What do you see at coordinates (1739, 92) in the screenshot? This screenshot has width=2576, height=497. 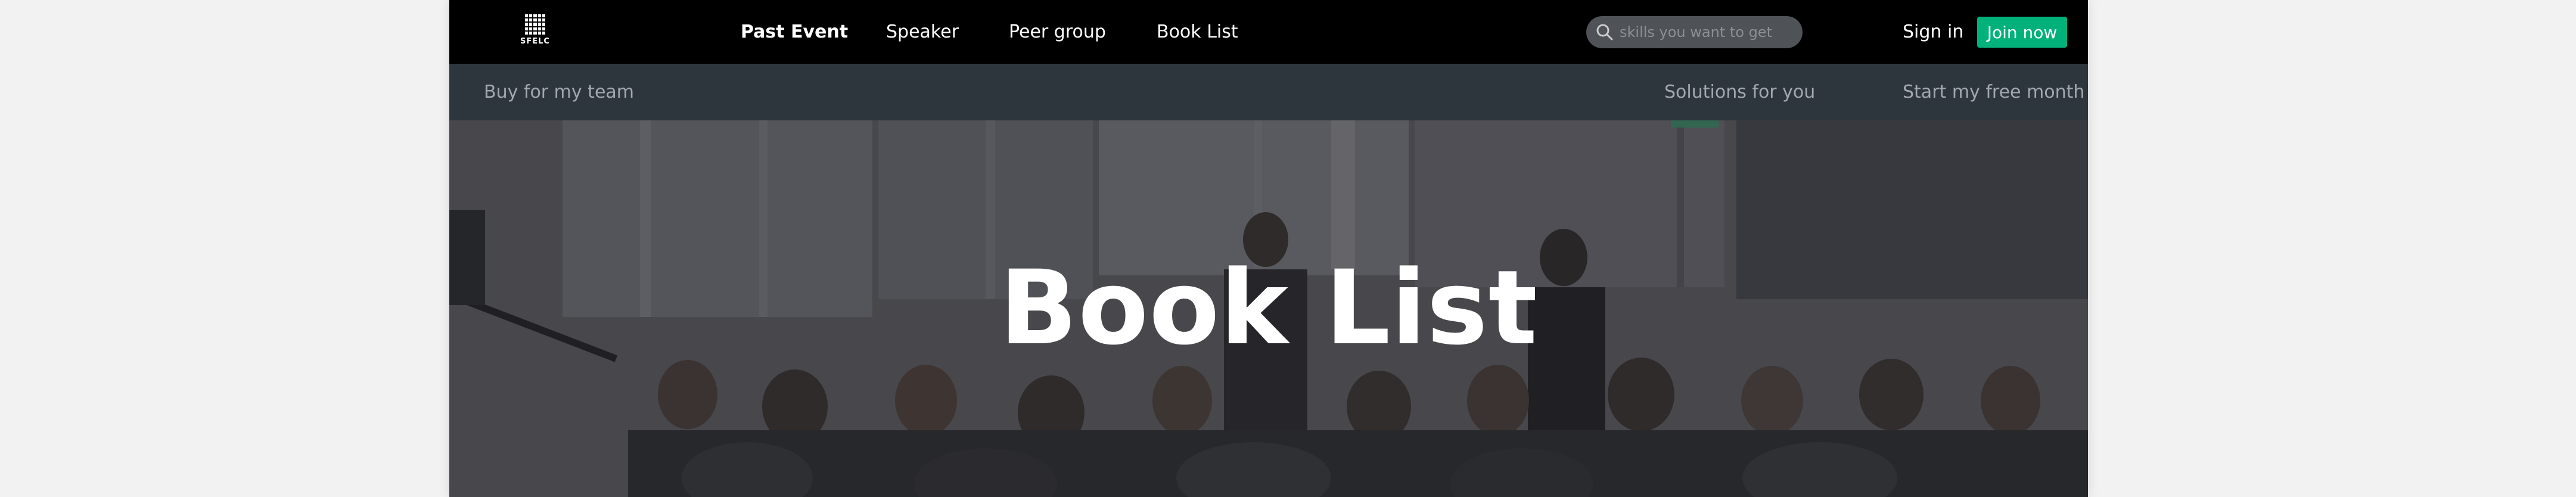 I see `solutions-link: Solutions for you` at bounding box center [1739, 92].